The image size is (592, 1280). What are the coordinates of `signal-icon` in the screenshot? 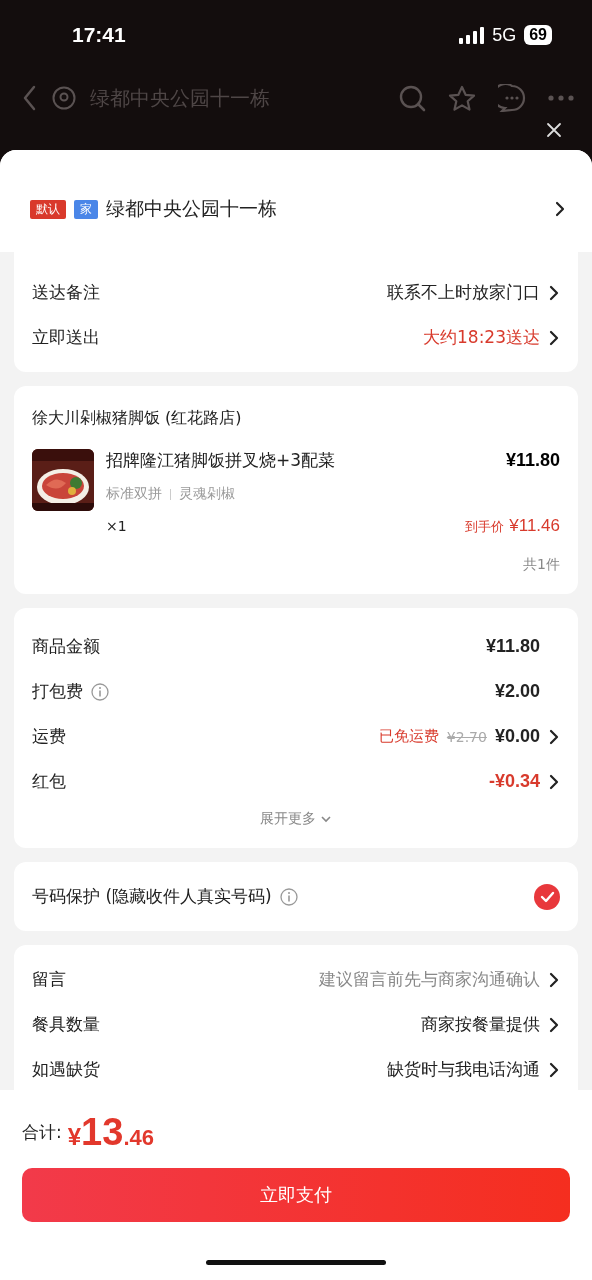 It's located at (472, 35).